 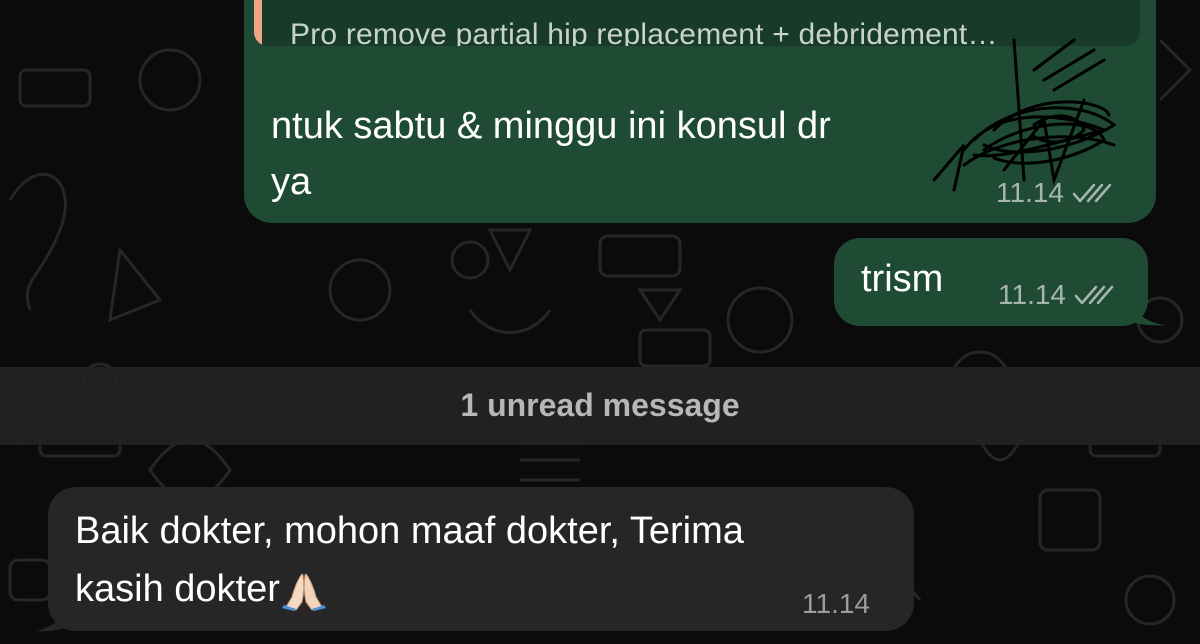 I want to click on incoming-message-line-2: kasih dokter, so click(x=177, y=589).